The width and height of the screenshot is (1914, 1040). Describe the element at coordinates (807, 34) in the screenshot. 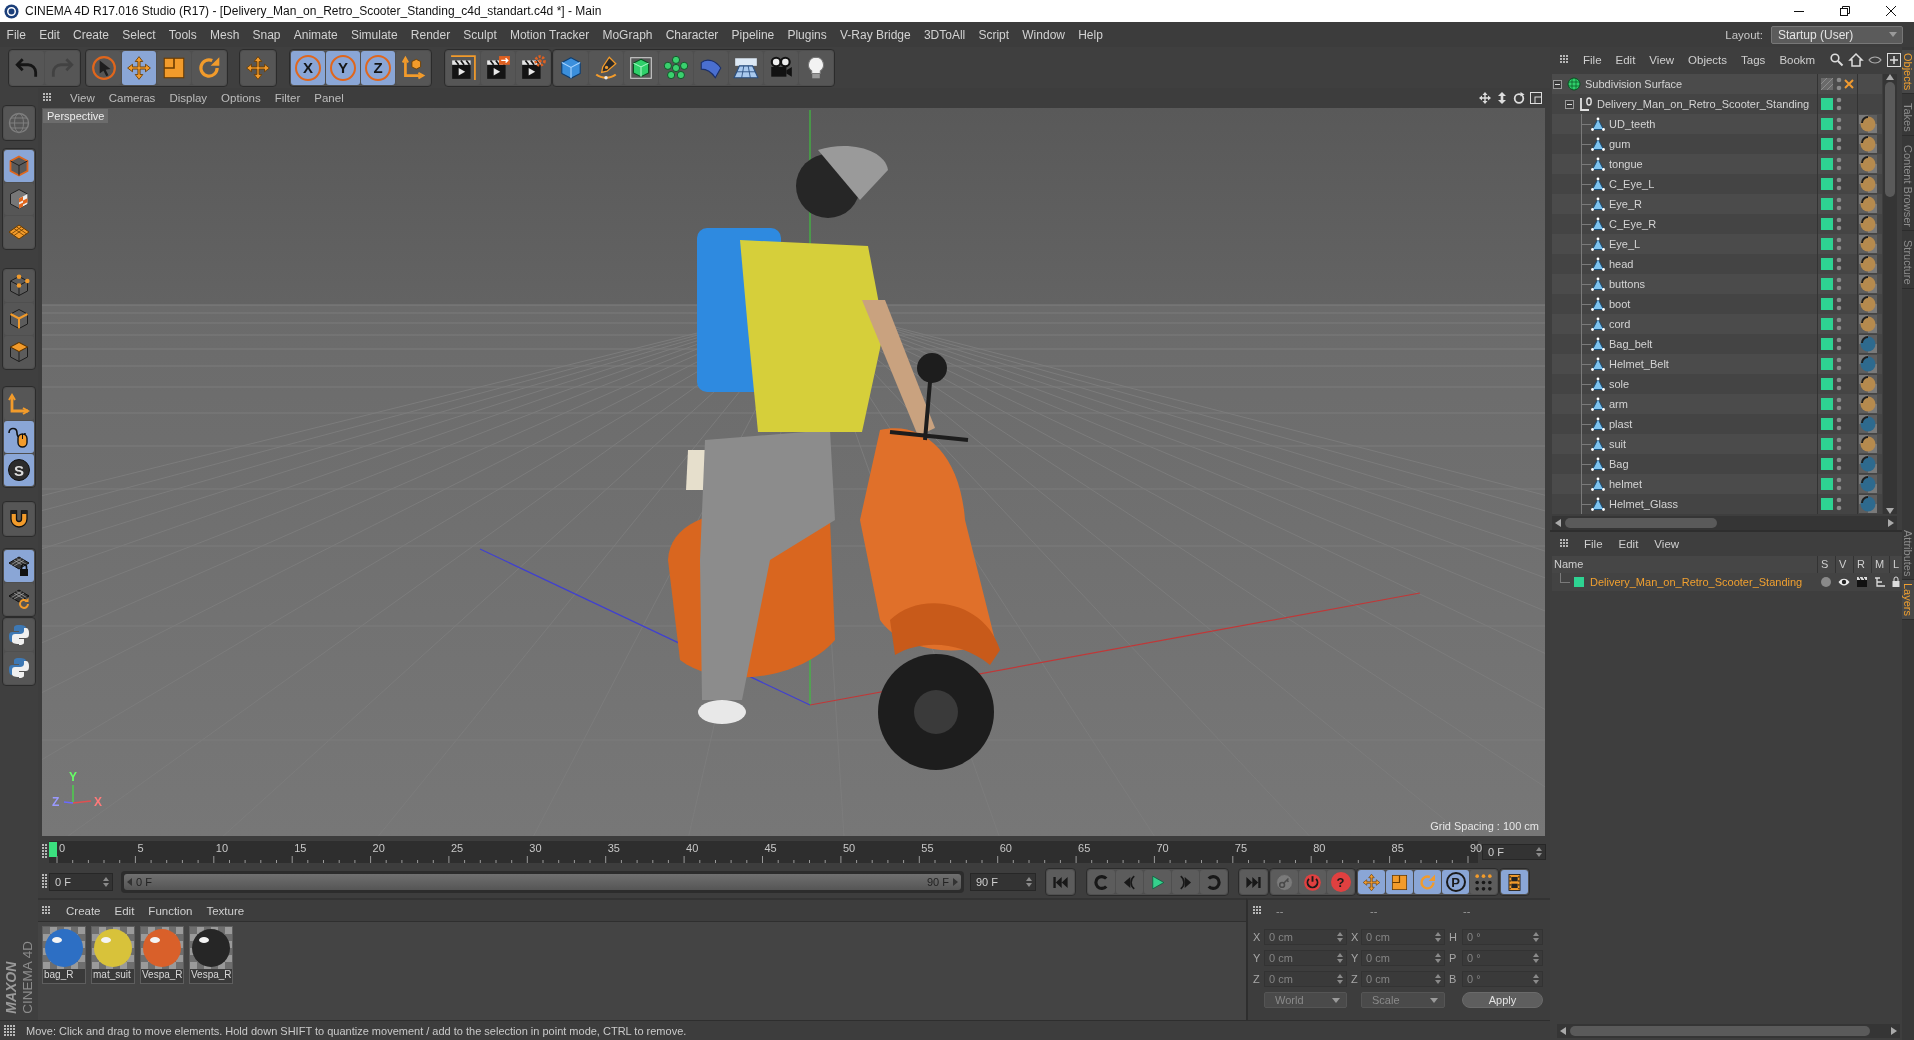

I see `menu-item: Plugins` at that location.